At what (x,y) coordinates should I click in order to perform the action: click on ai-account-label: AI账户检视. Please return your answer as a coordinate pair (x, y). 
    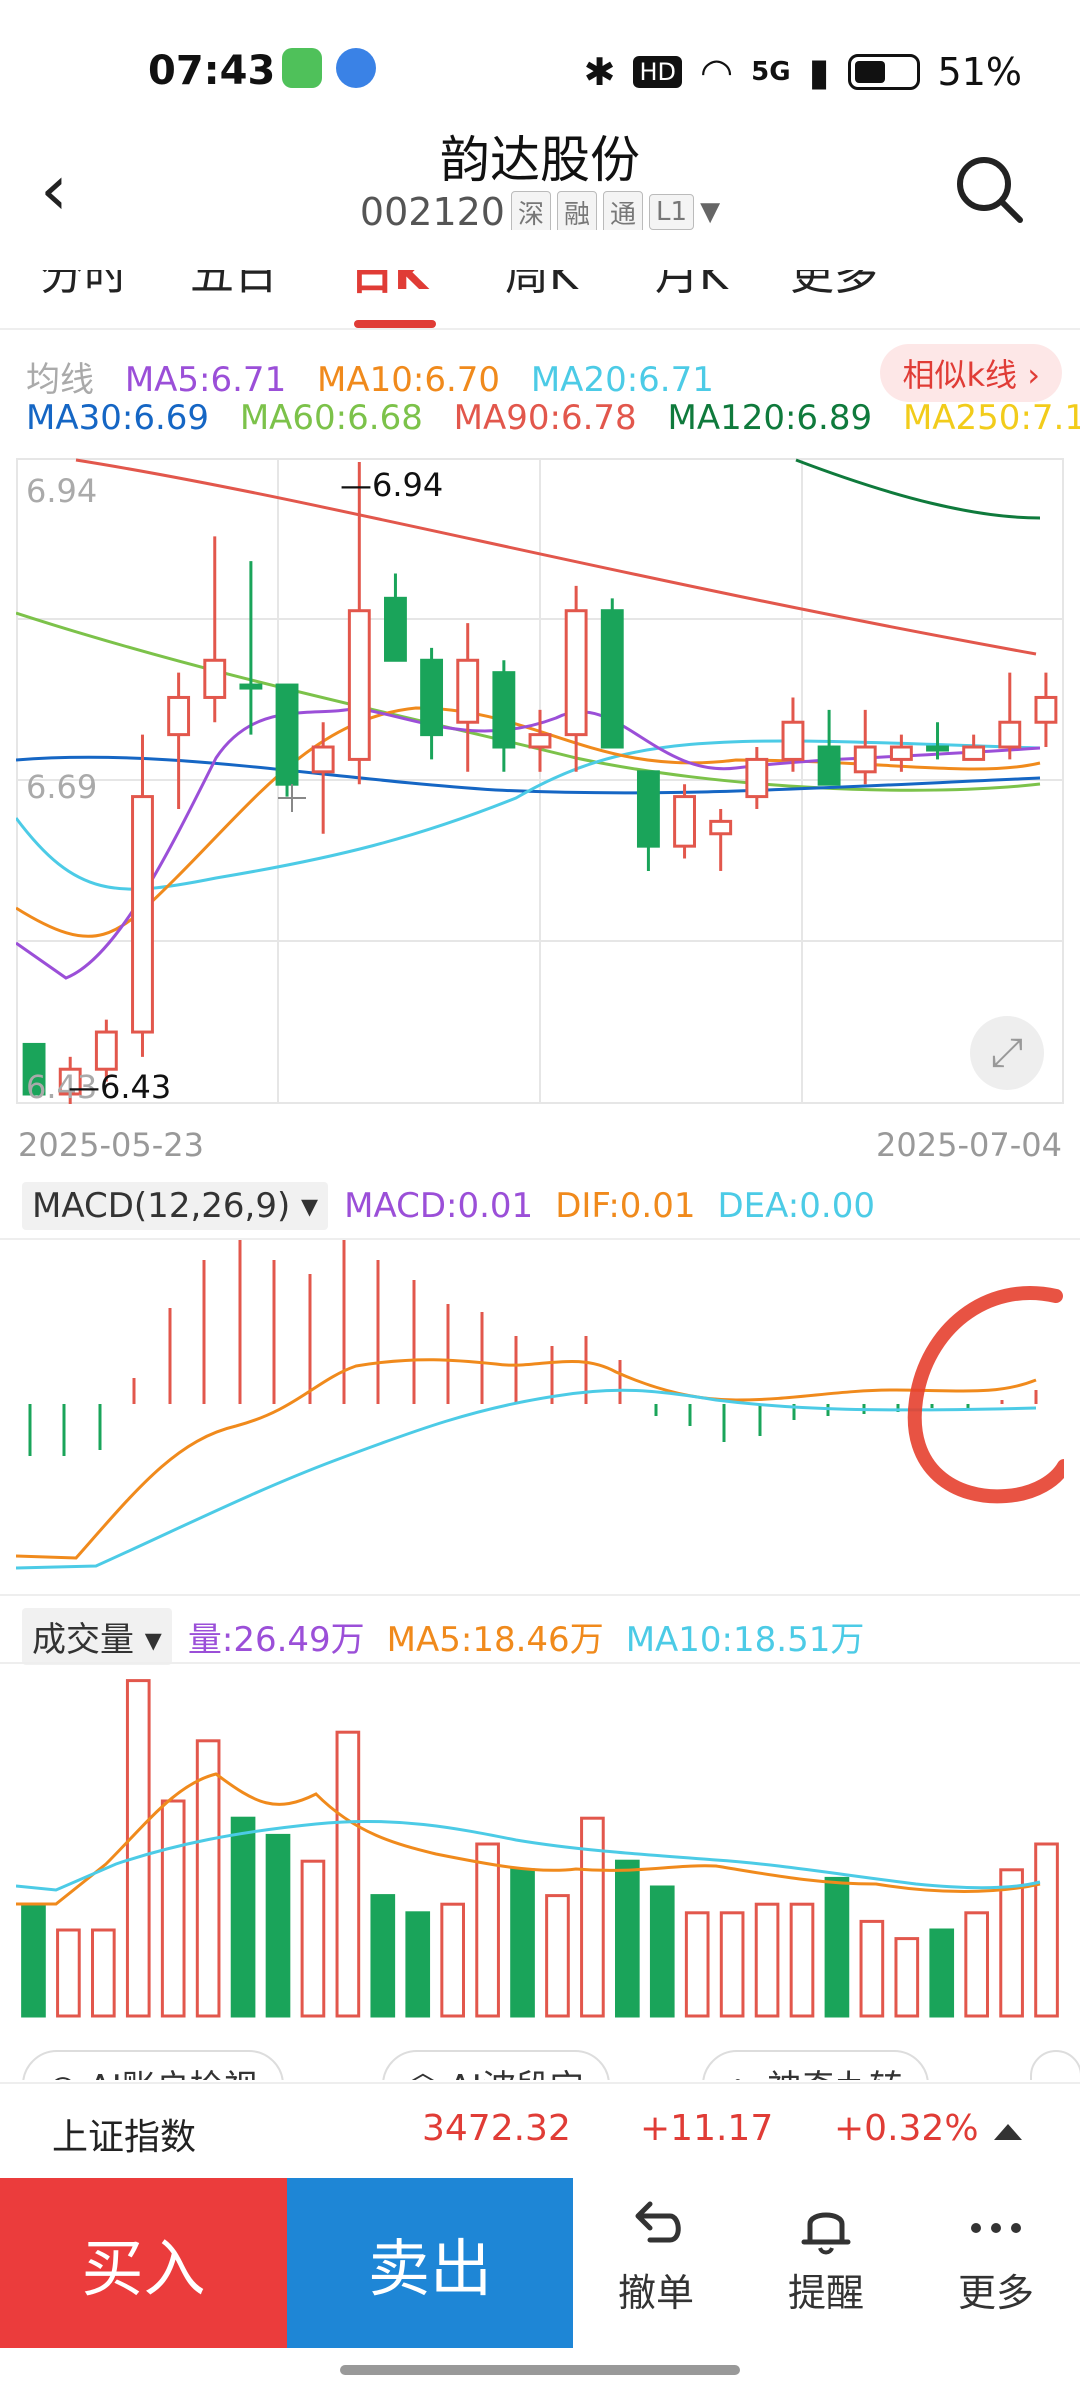
    Looking at the image, I should click on (172, 2074).